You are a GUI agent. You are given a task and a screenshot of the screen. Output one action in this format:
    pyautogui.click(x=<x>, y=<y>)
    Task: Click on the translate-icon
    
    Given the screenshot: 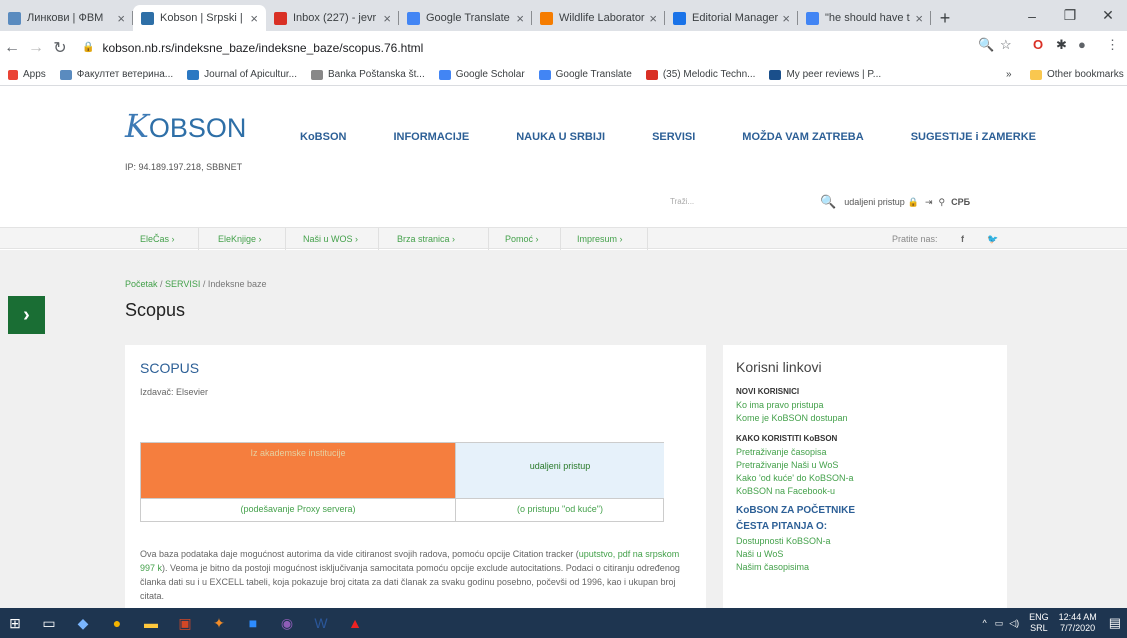 What is the action you would take?
    pyautogui.click(x=544, y=74)
    